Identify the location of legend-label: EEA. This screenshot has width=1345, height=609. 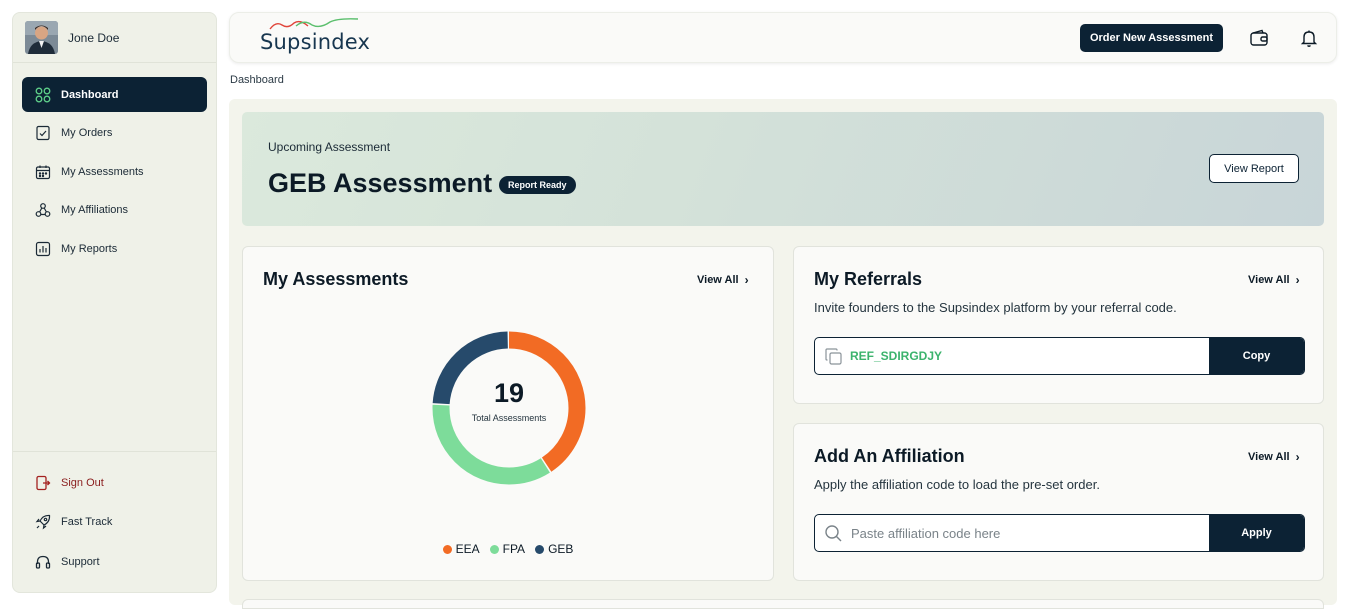
(467, 549).